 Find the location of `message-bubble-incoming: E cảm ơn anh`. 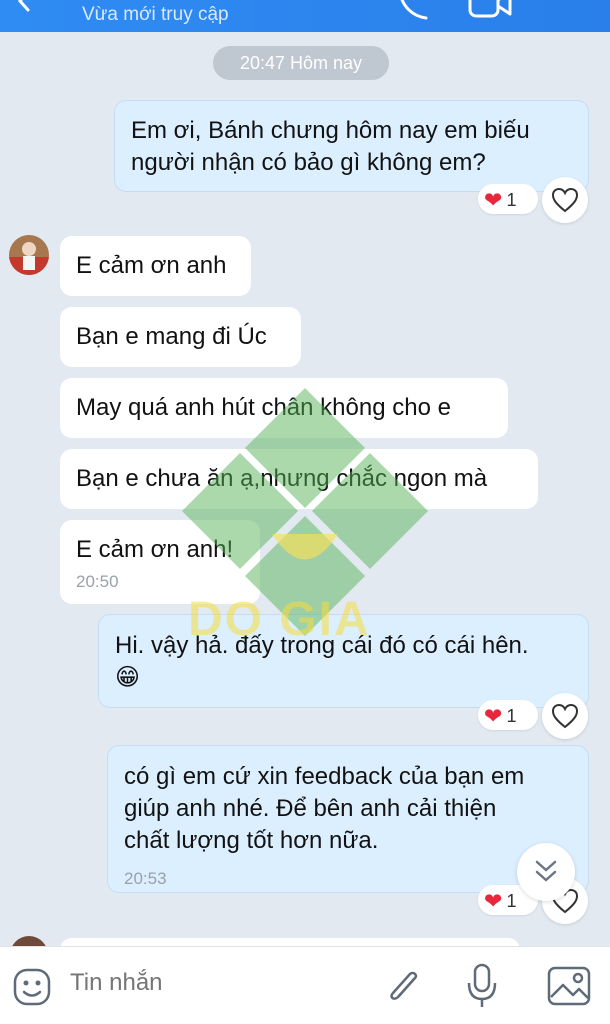

message-bubble-incoming: E cảm ơn anh is located at coordinates (155, 266).